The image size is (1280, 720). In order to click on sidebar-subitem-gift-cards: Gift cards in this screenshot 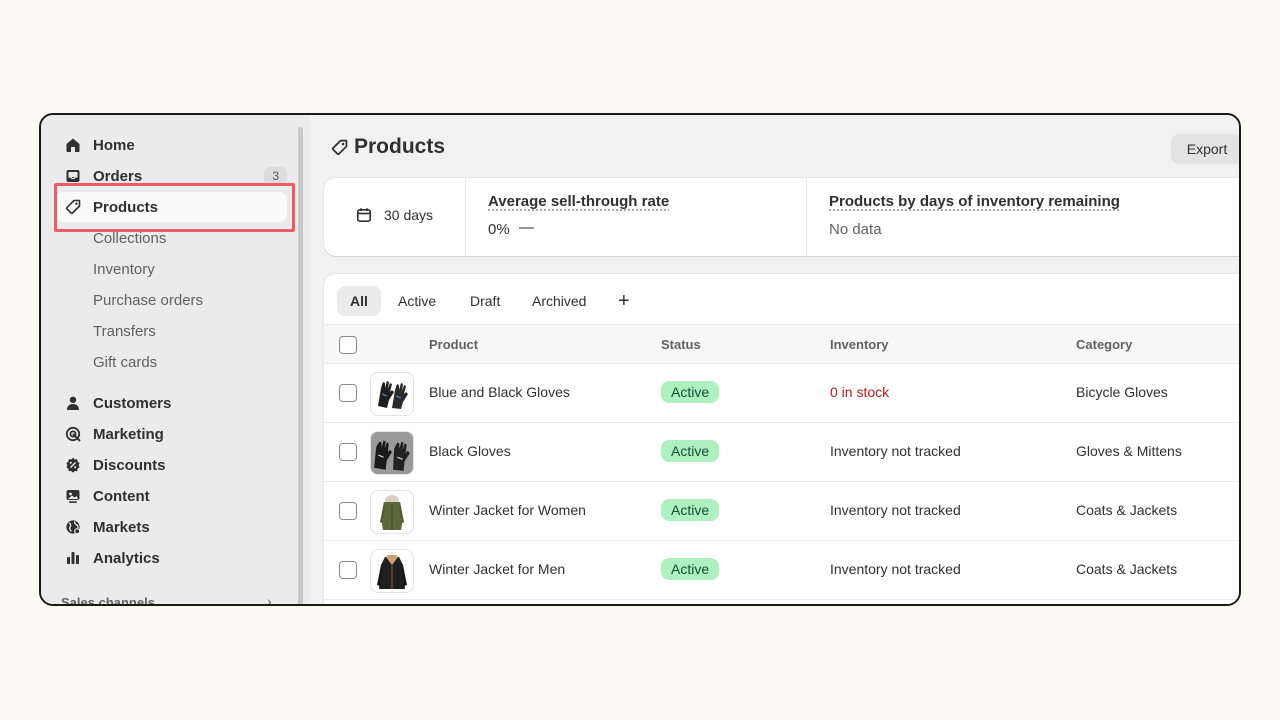, I will do `click(125, 362)`.